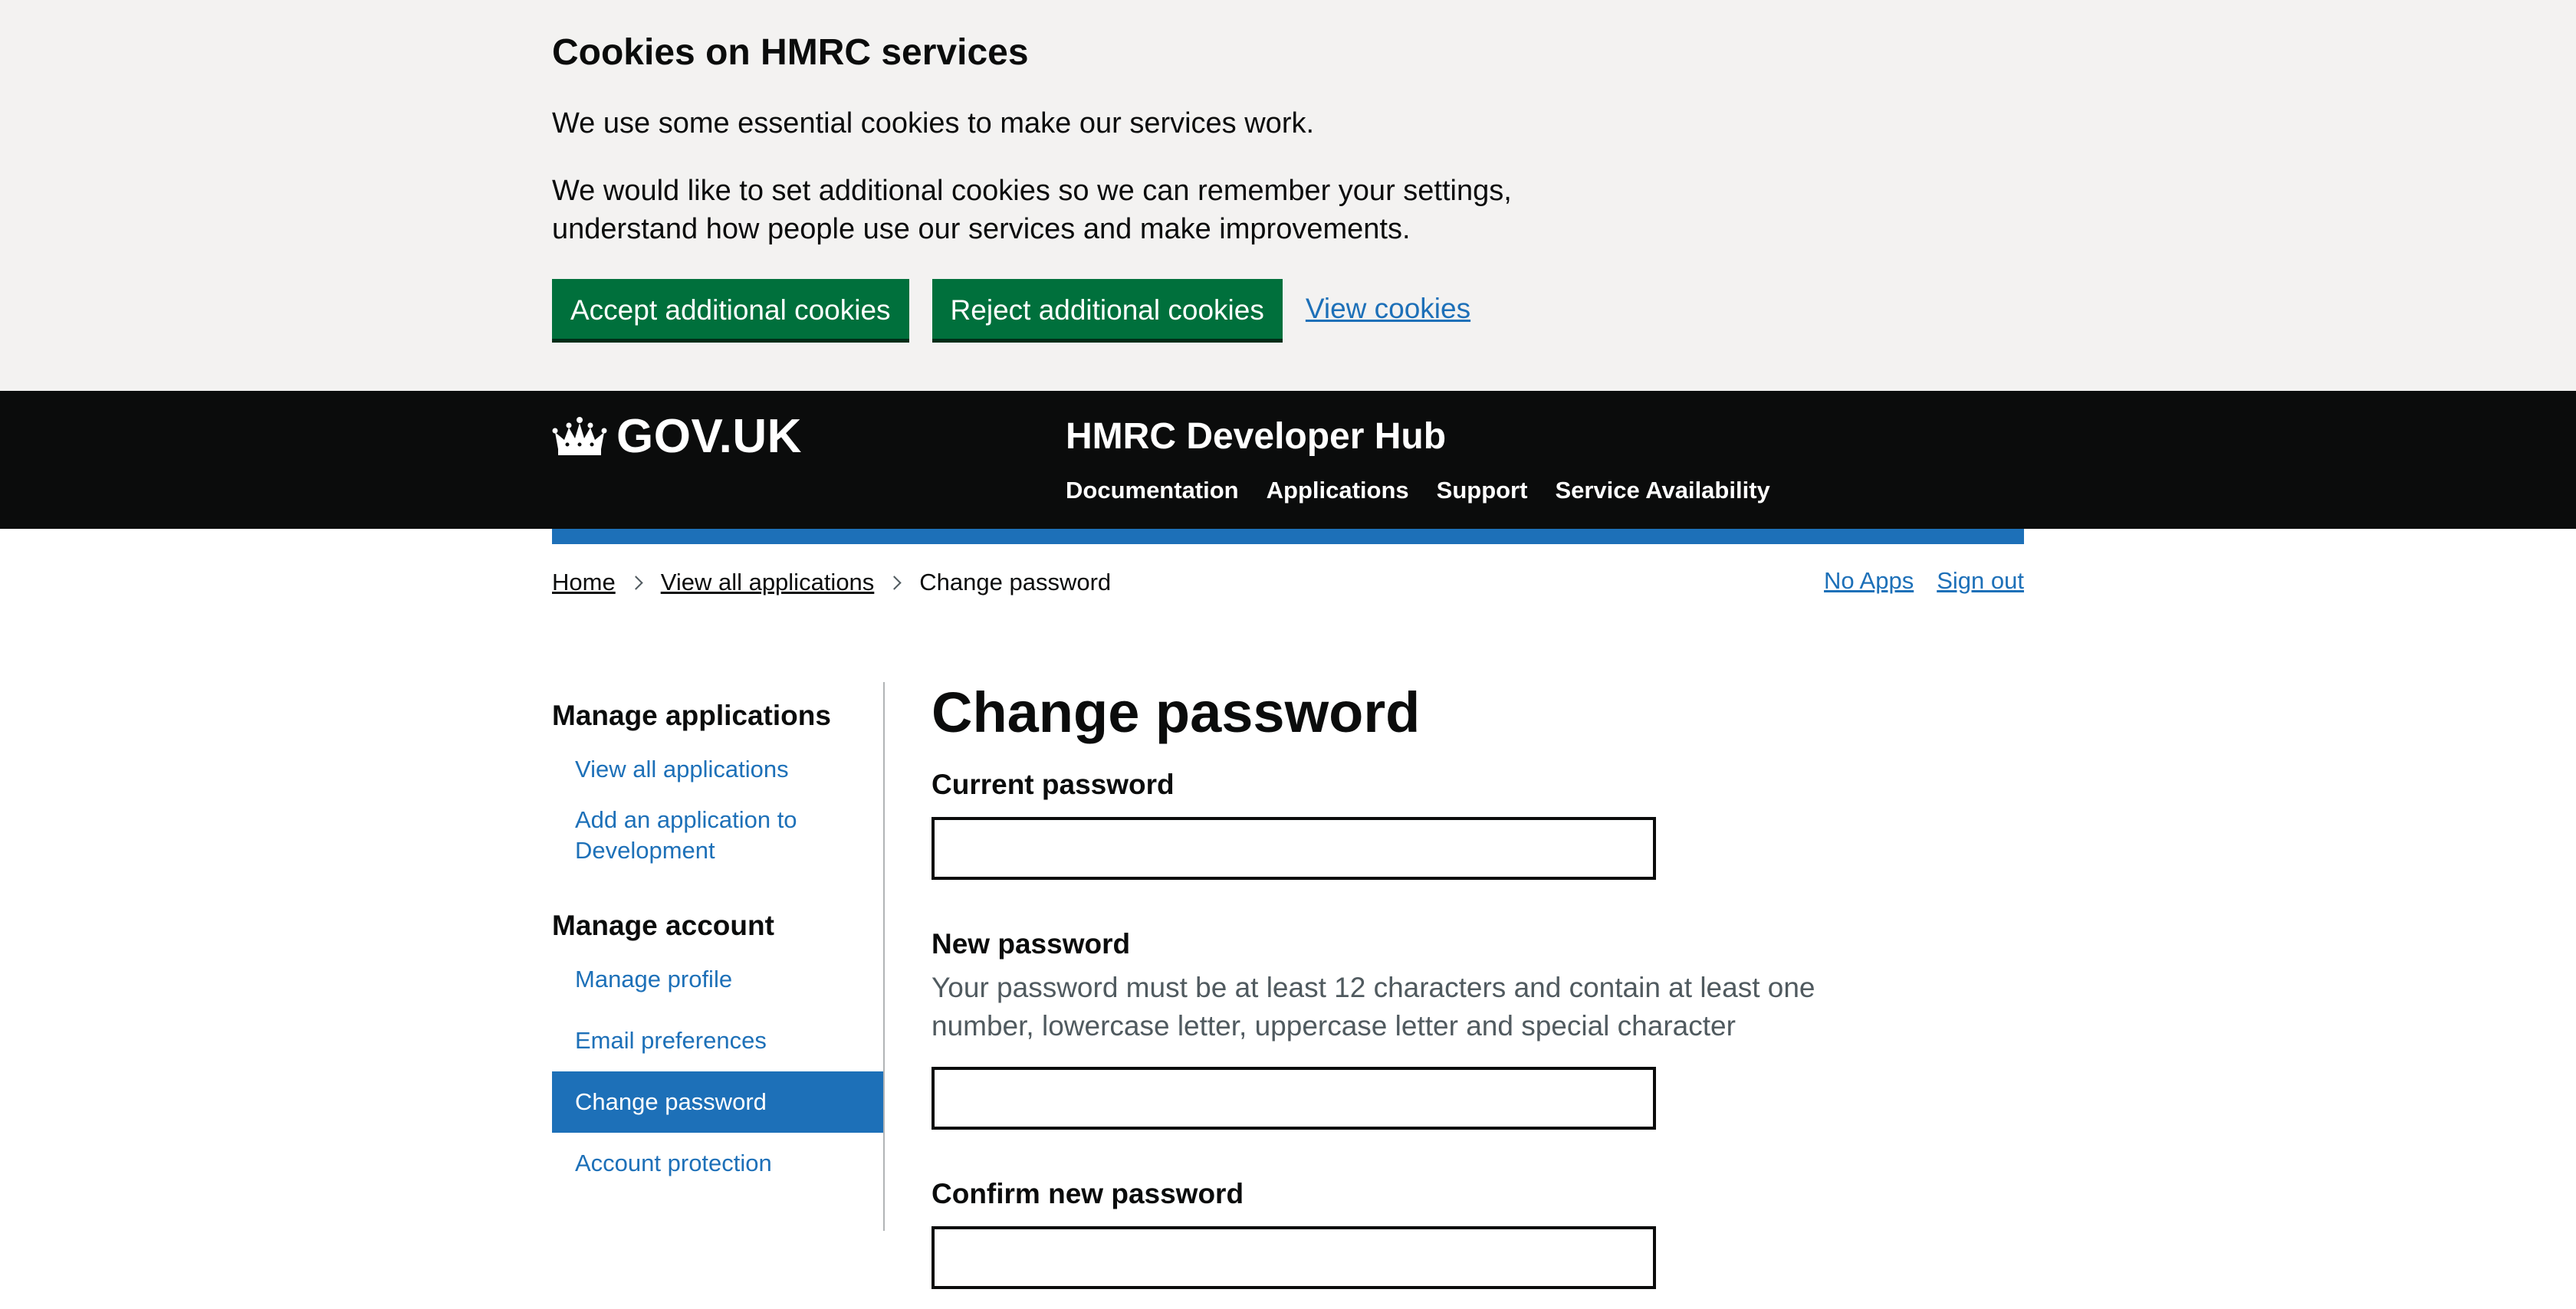  Describe the element at coordinates (1256, 437) in the screenshot. I see `service-name: HMRC Developer Hub` at that location.